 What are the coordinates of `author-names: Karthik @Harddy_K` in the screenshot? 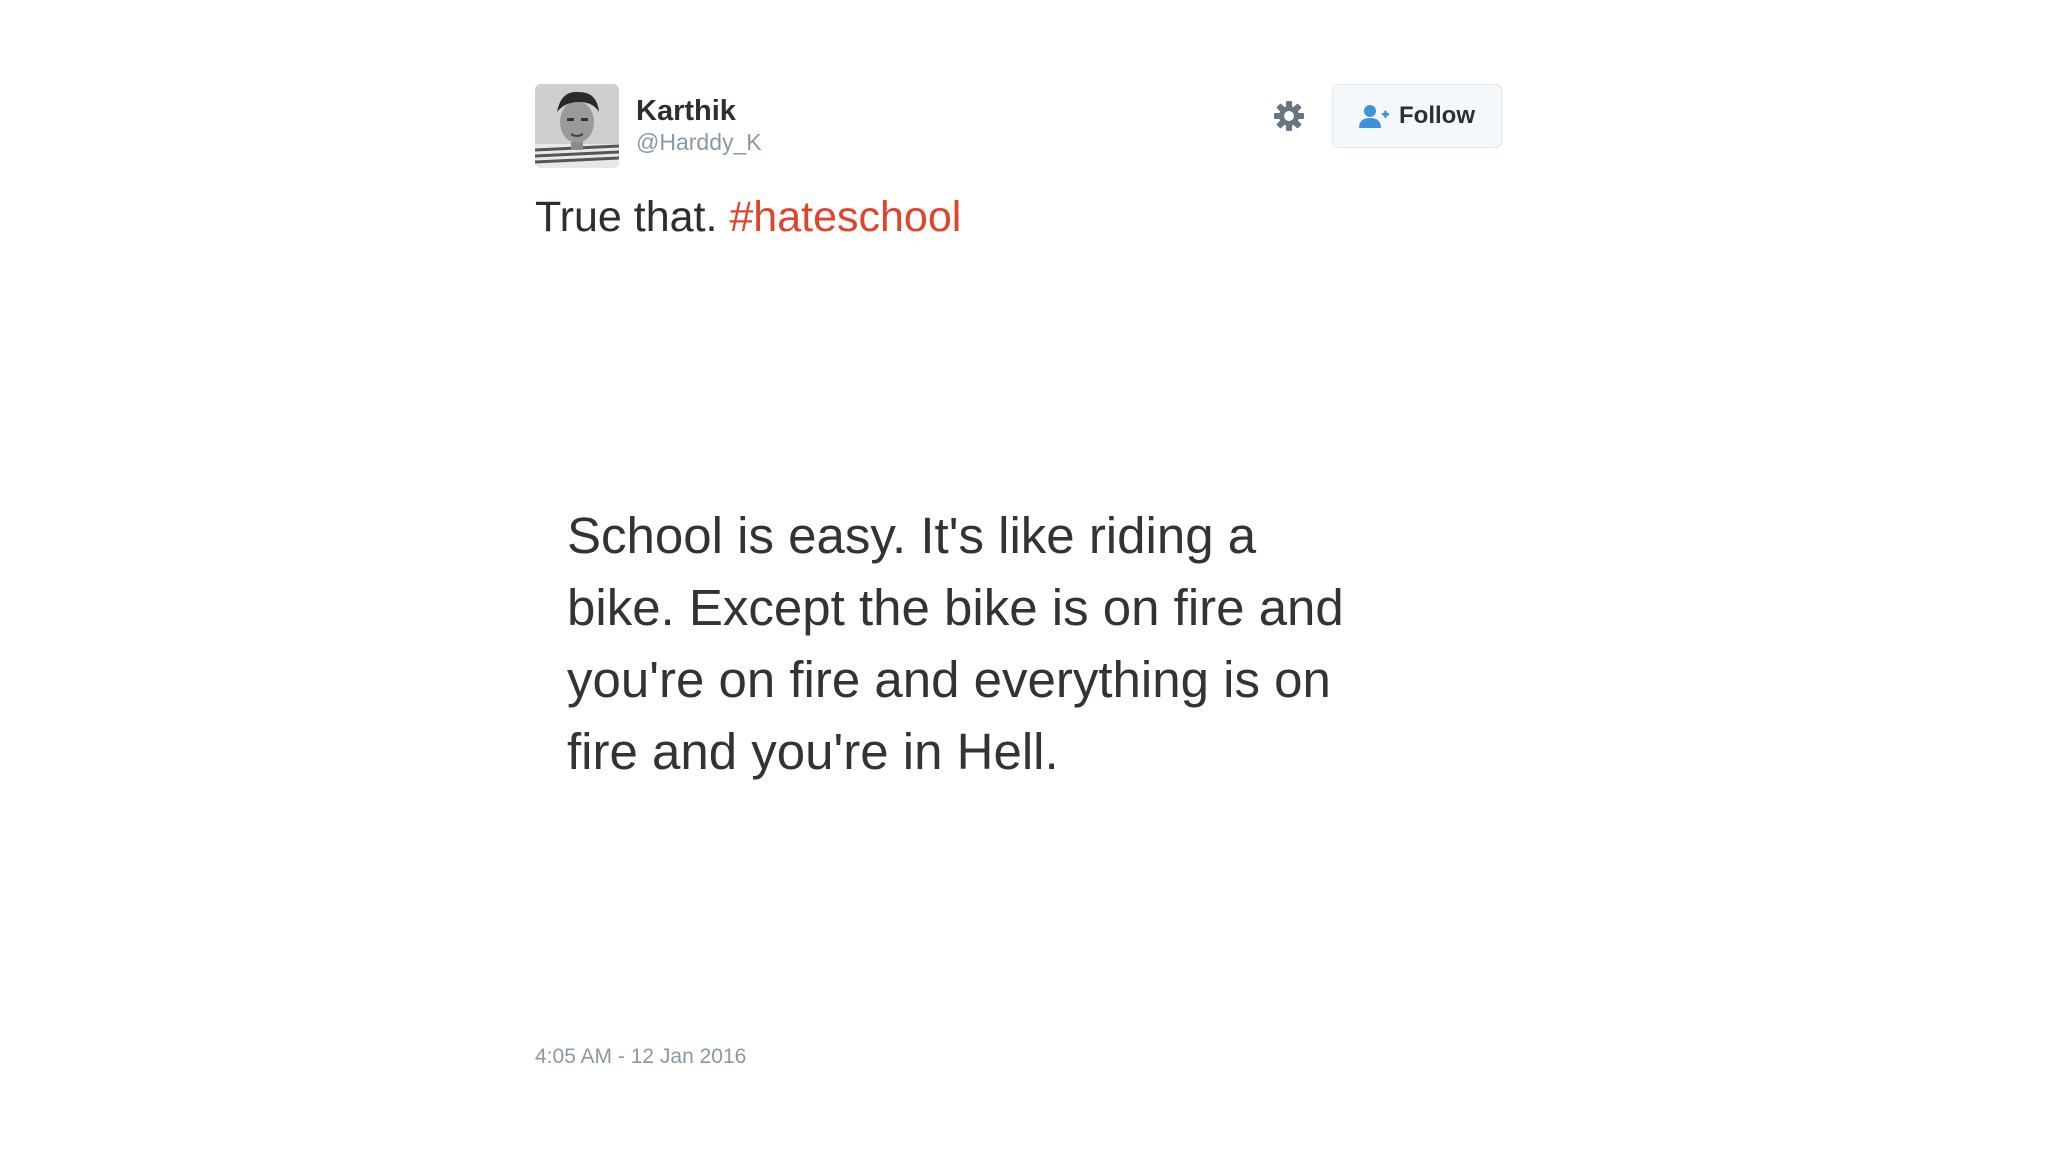 It's located at (699, 125).